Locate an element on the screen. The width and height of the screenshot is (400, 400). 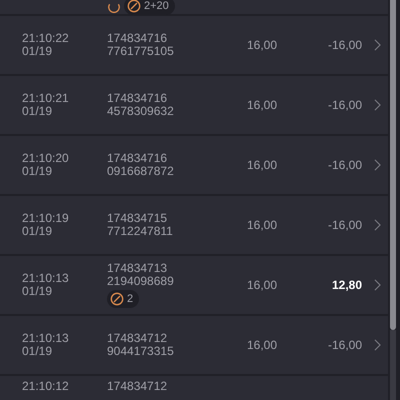
time-text: 21:10:20 is located at coordinates (46, 158).